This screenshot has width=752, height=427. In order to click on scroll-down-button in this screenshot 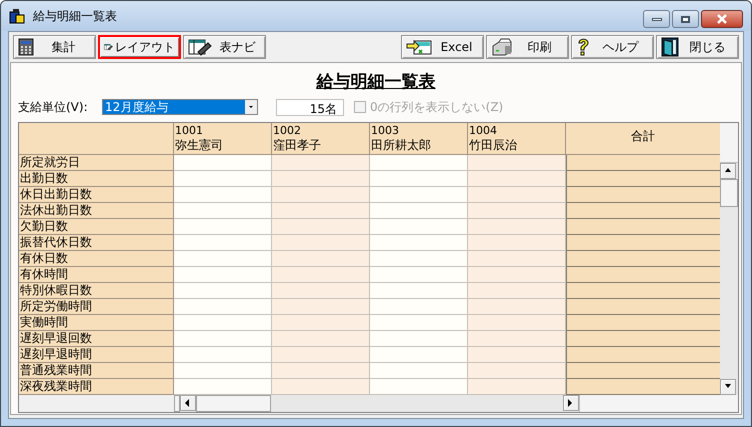, I will do `click(728, 387)`.